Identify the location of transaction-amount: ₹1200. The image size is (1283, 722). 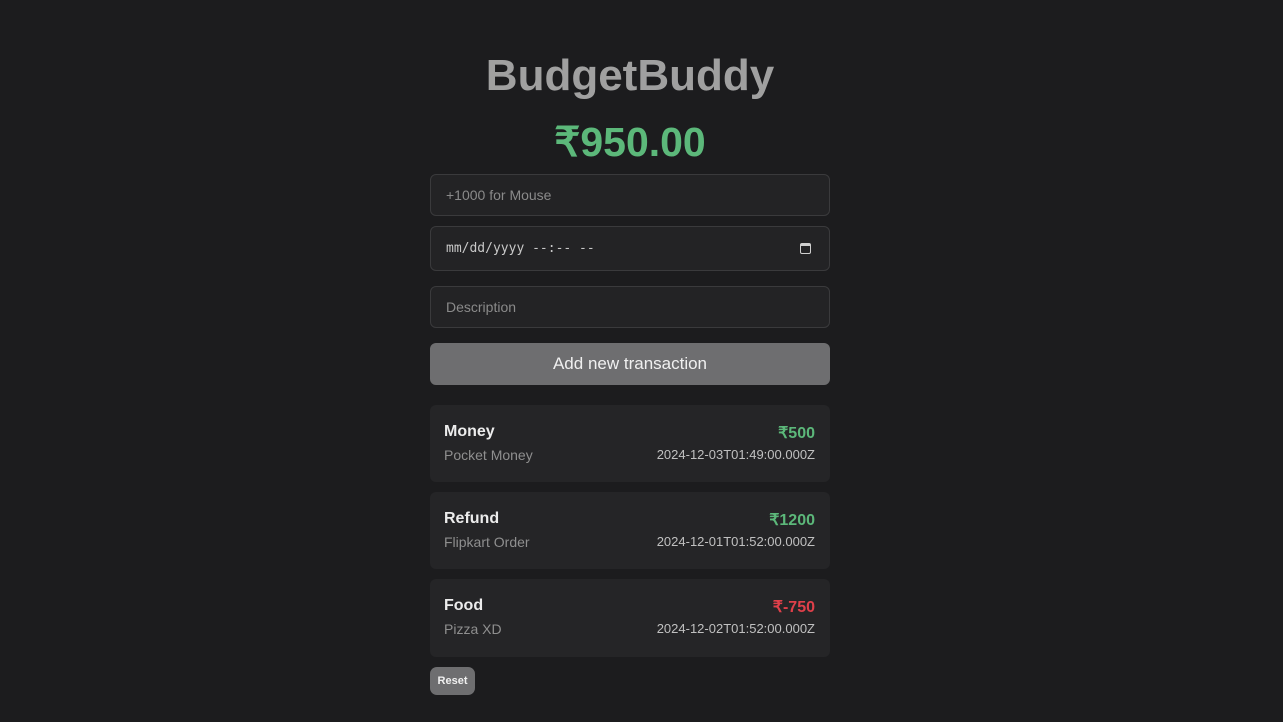
(792, 520).